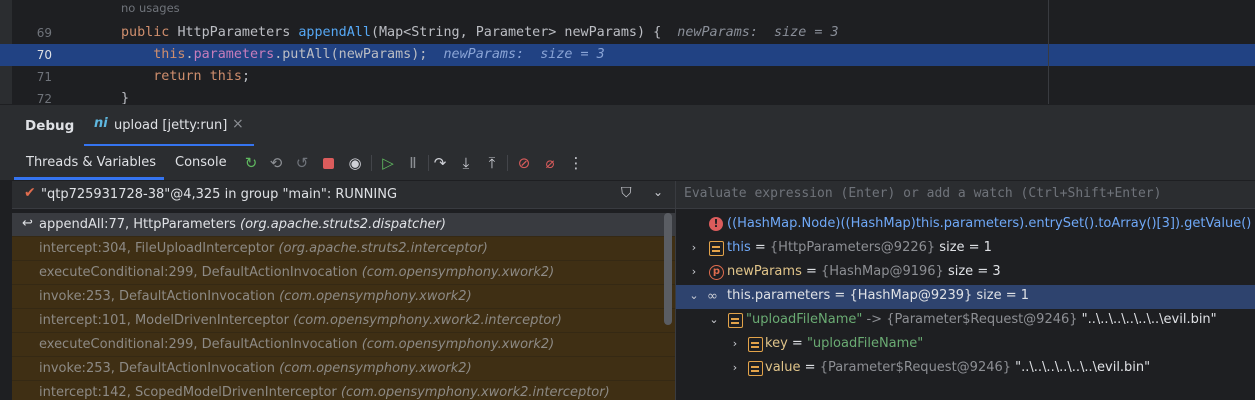 Image resolution: width=1255 pixels, height=400 pixels. What do you see at coordinates (328, 163) in the screenshot?
I see `stop-icon` at bounding box center [328, 163].